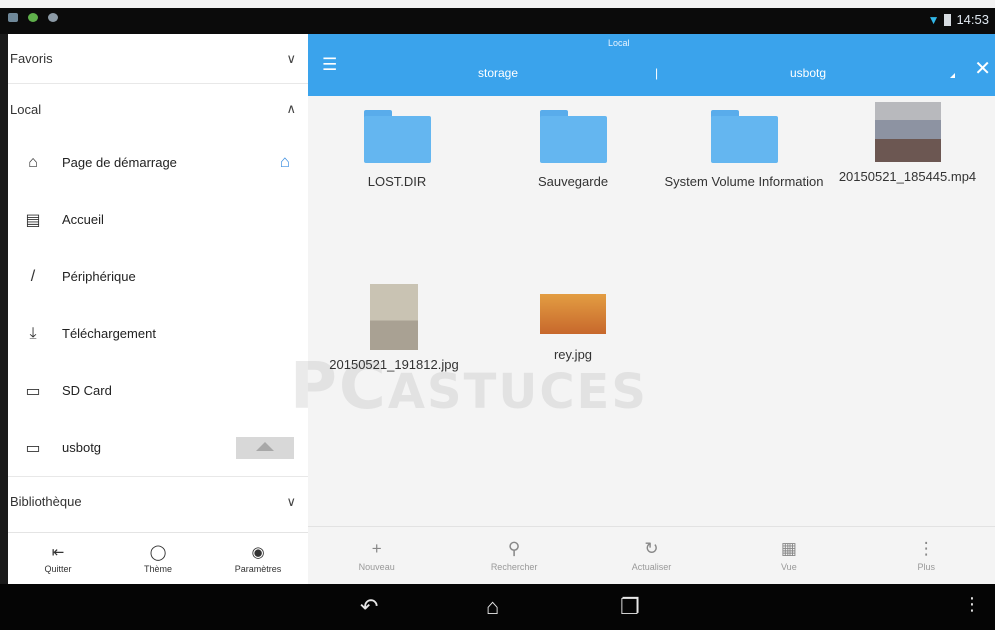 Image resolution: width=995 pixels, height=630 pixels. Describe the element at coordinates (788, 548) in the screenshot. I see `grid-icon: ▦` at that location.